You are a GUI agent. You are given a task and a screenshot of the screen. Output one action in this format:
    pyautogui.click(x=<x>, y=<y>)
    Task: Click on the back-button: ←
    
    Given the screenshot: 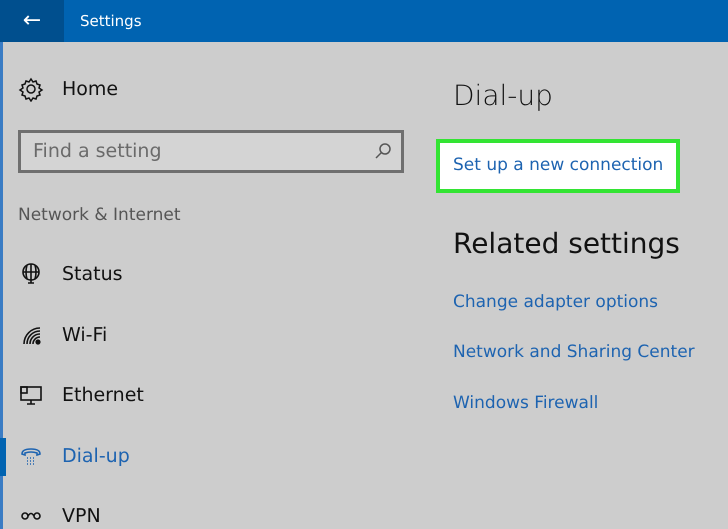 What is the action you would take?
    pyautogui.click(x=32, y=21)
    